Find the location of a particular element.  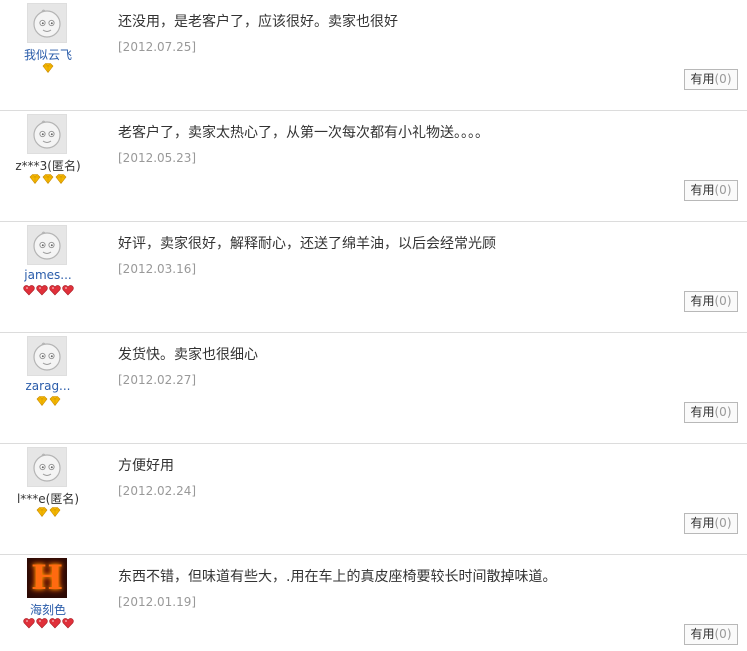

review-text: 好评，卖家很好，解释耐心，还送了绵羊油，以后会经常光顾 is located at coordinates (307, 244).